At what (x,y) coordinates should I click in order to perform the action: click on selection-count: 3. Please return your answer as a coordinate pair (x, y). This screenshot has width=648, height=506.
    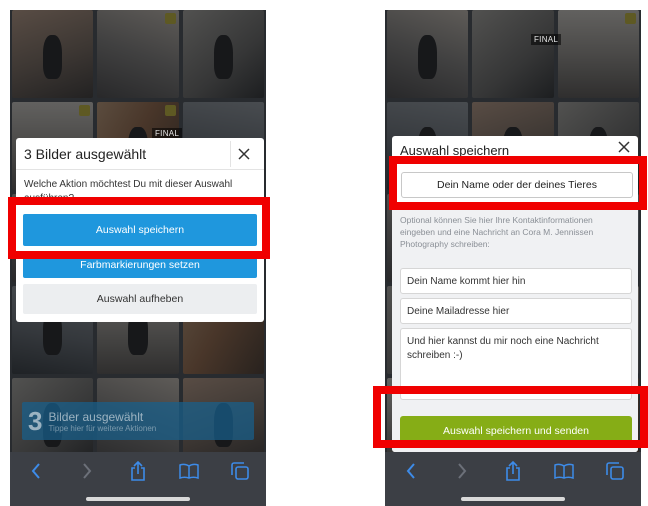
    Looking at the image, I should click on (35, 420).